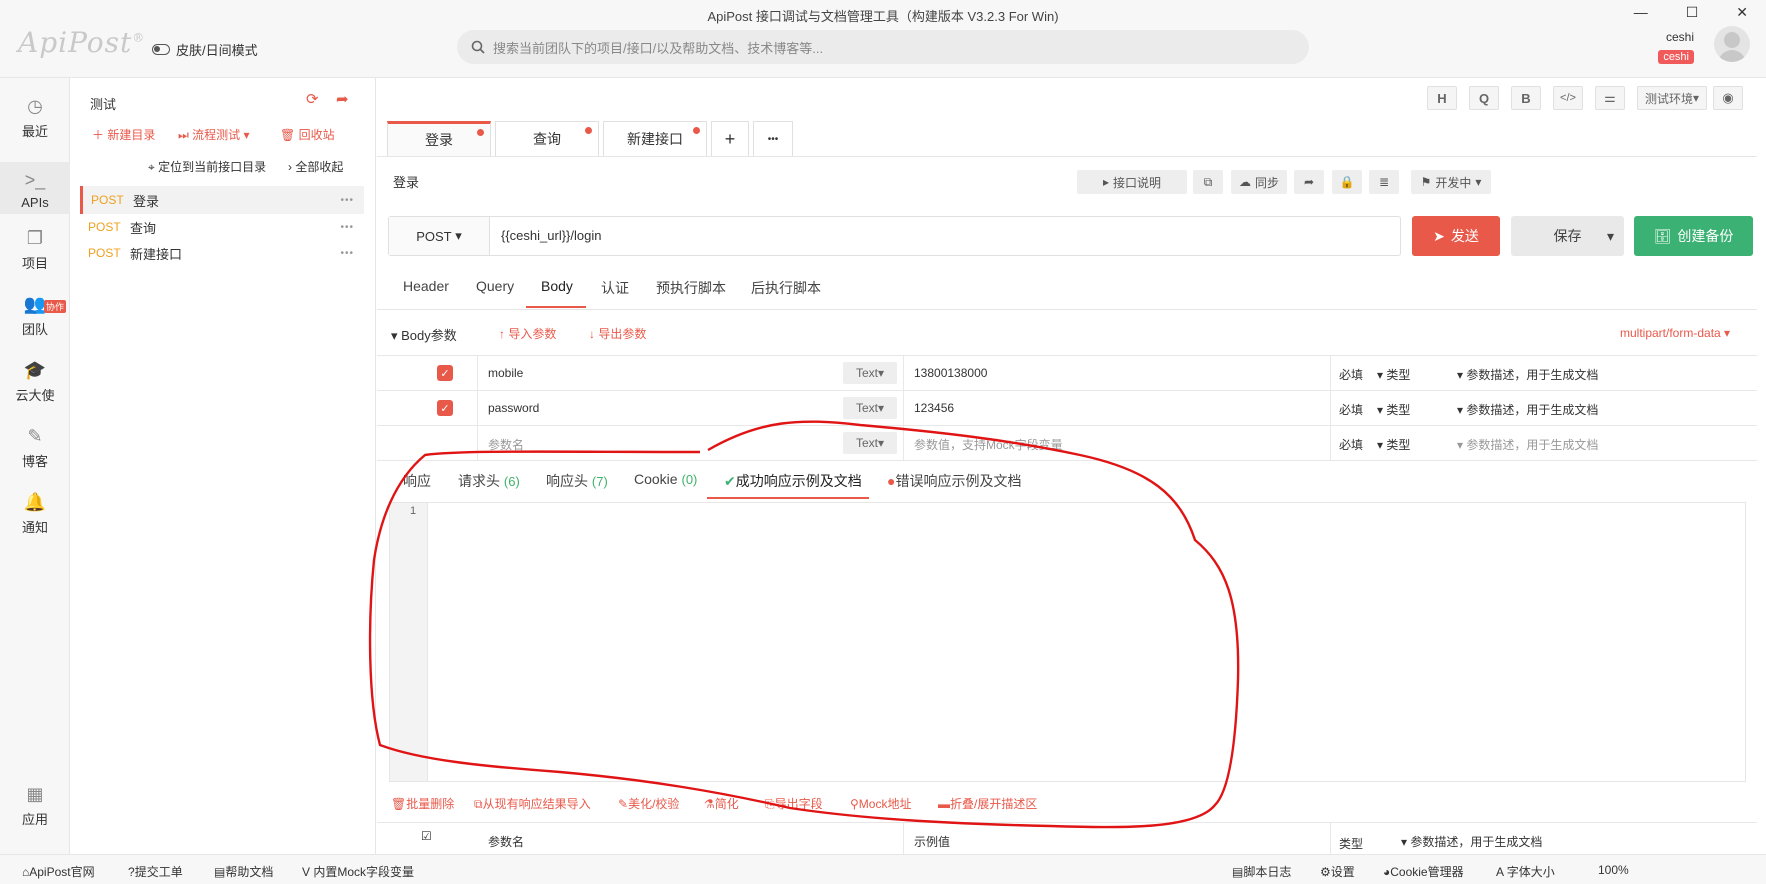  What do you see at coordinates (1676, 57) in the screenshot?
I see `user-badge: ceshi` at bounding box center [1676, 57].